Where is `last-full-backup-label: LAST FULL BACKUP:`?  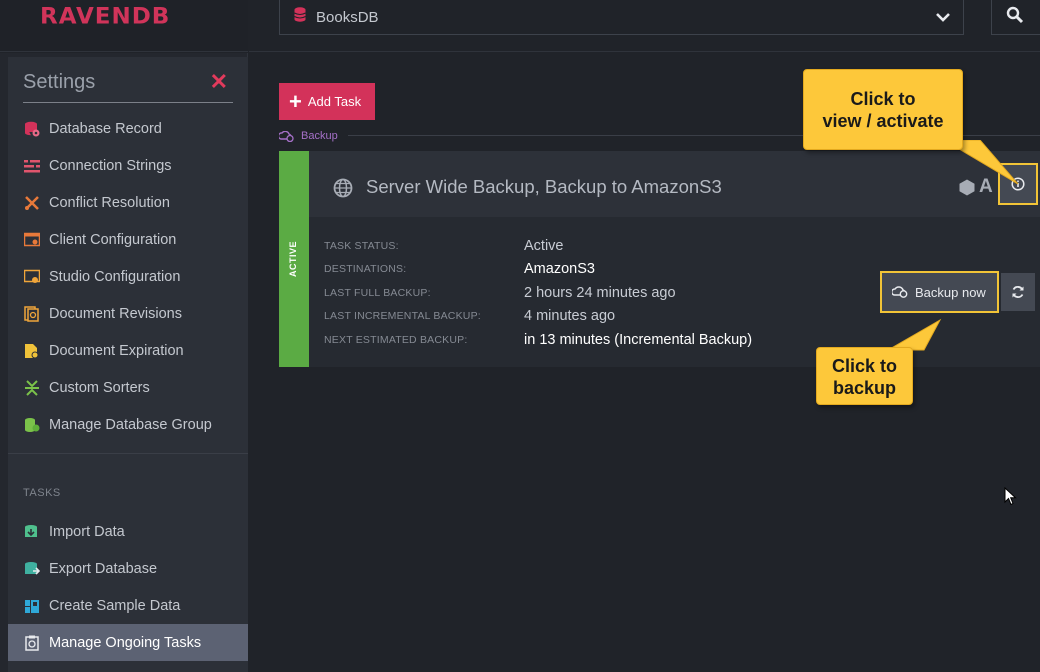
last-full-backup-label: LAST FULL BACKUP: is located at coordinates (377, 293).